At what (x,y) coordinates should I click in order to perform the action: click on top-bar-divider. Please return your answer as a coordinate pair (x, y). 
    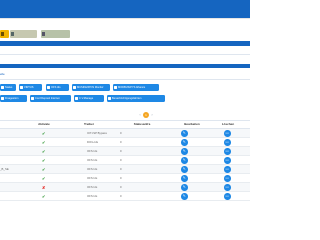
    Looking at the image, I should click on (125, 18).